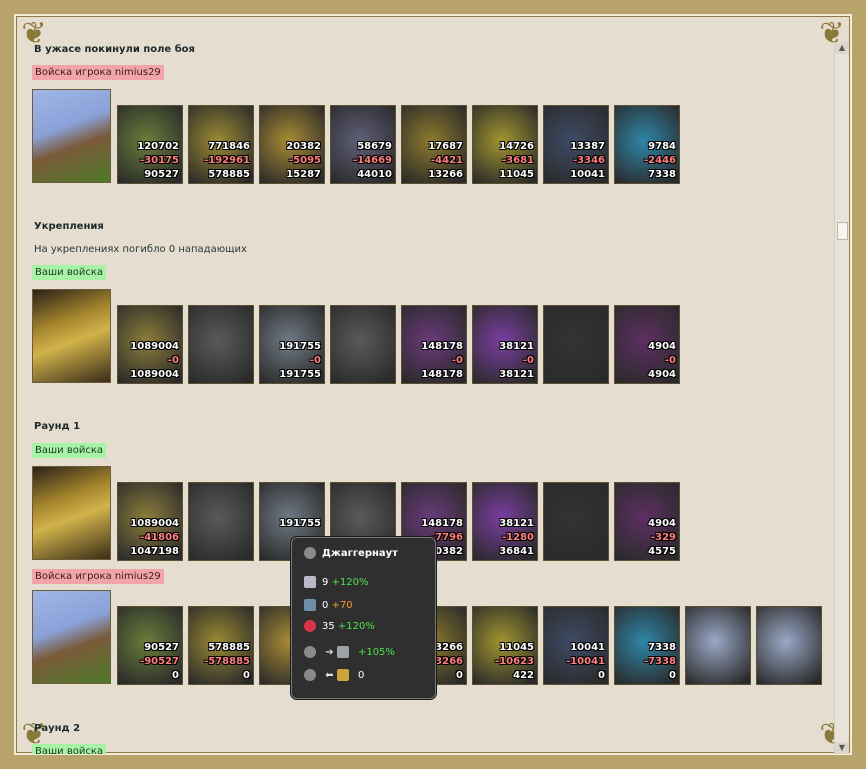 This screenshot has width=866, height=769. What do you see at coordinates (647, 645) in the screenshot?
I see `unit-card: 7338 -7338 0` at bounding box center [647, 645].